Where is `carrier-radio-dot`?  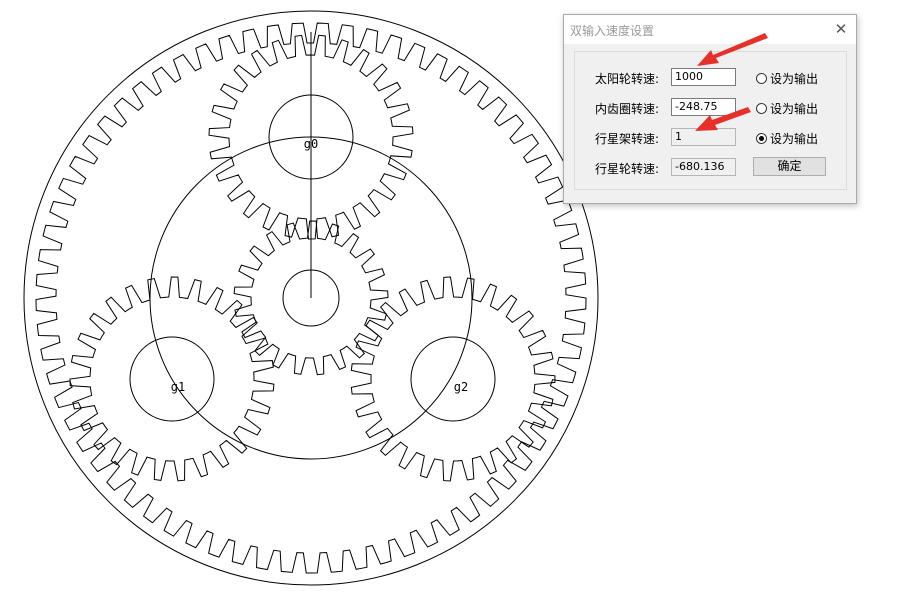 carrier-radio-dot is located at coordinates (761, 138).